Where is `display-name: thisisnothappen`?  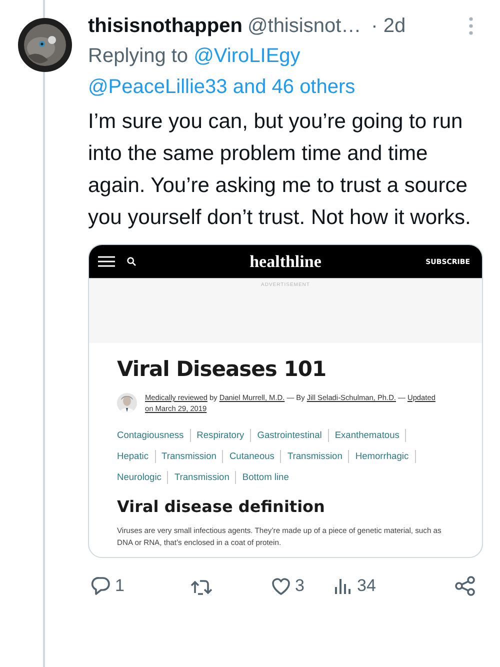 display-name: thisisnothappen is located at coordinates (165, 26).